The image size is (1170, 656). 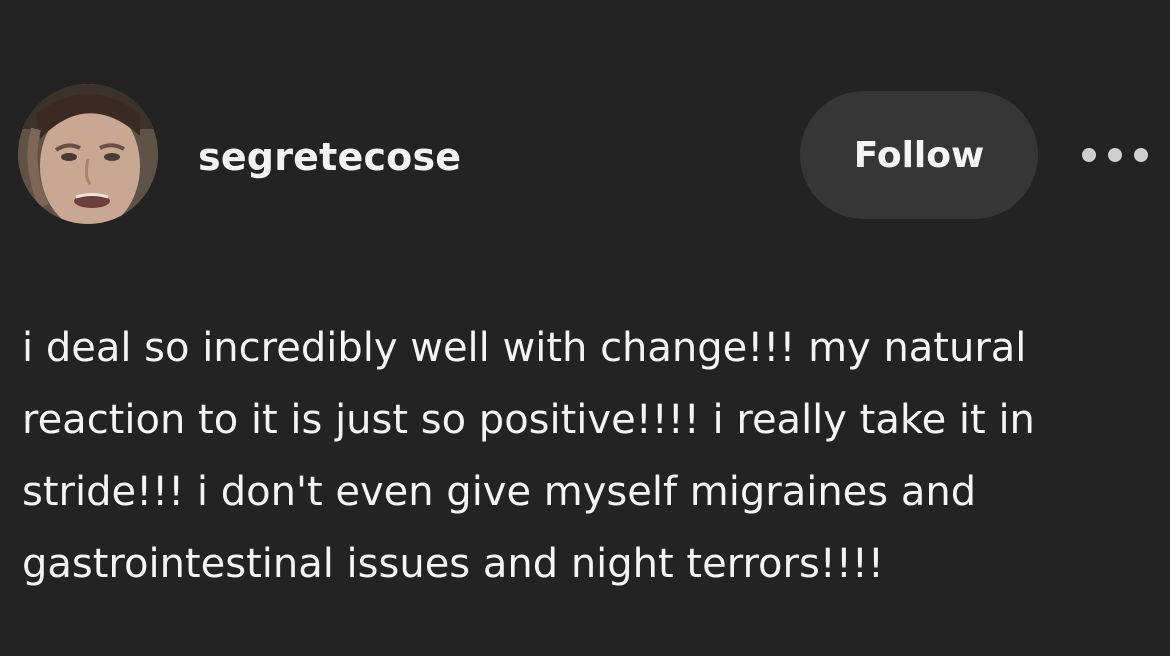 I want to click on avatar, so click(x=88, y=154).